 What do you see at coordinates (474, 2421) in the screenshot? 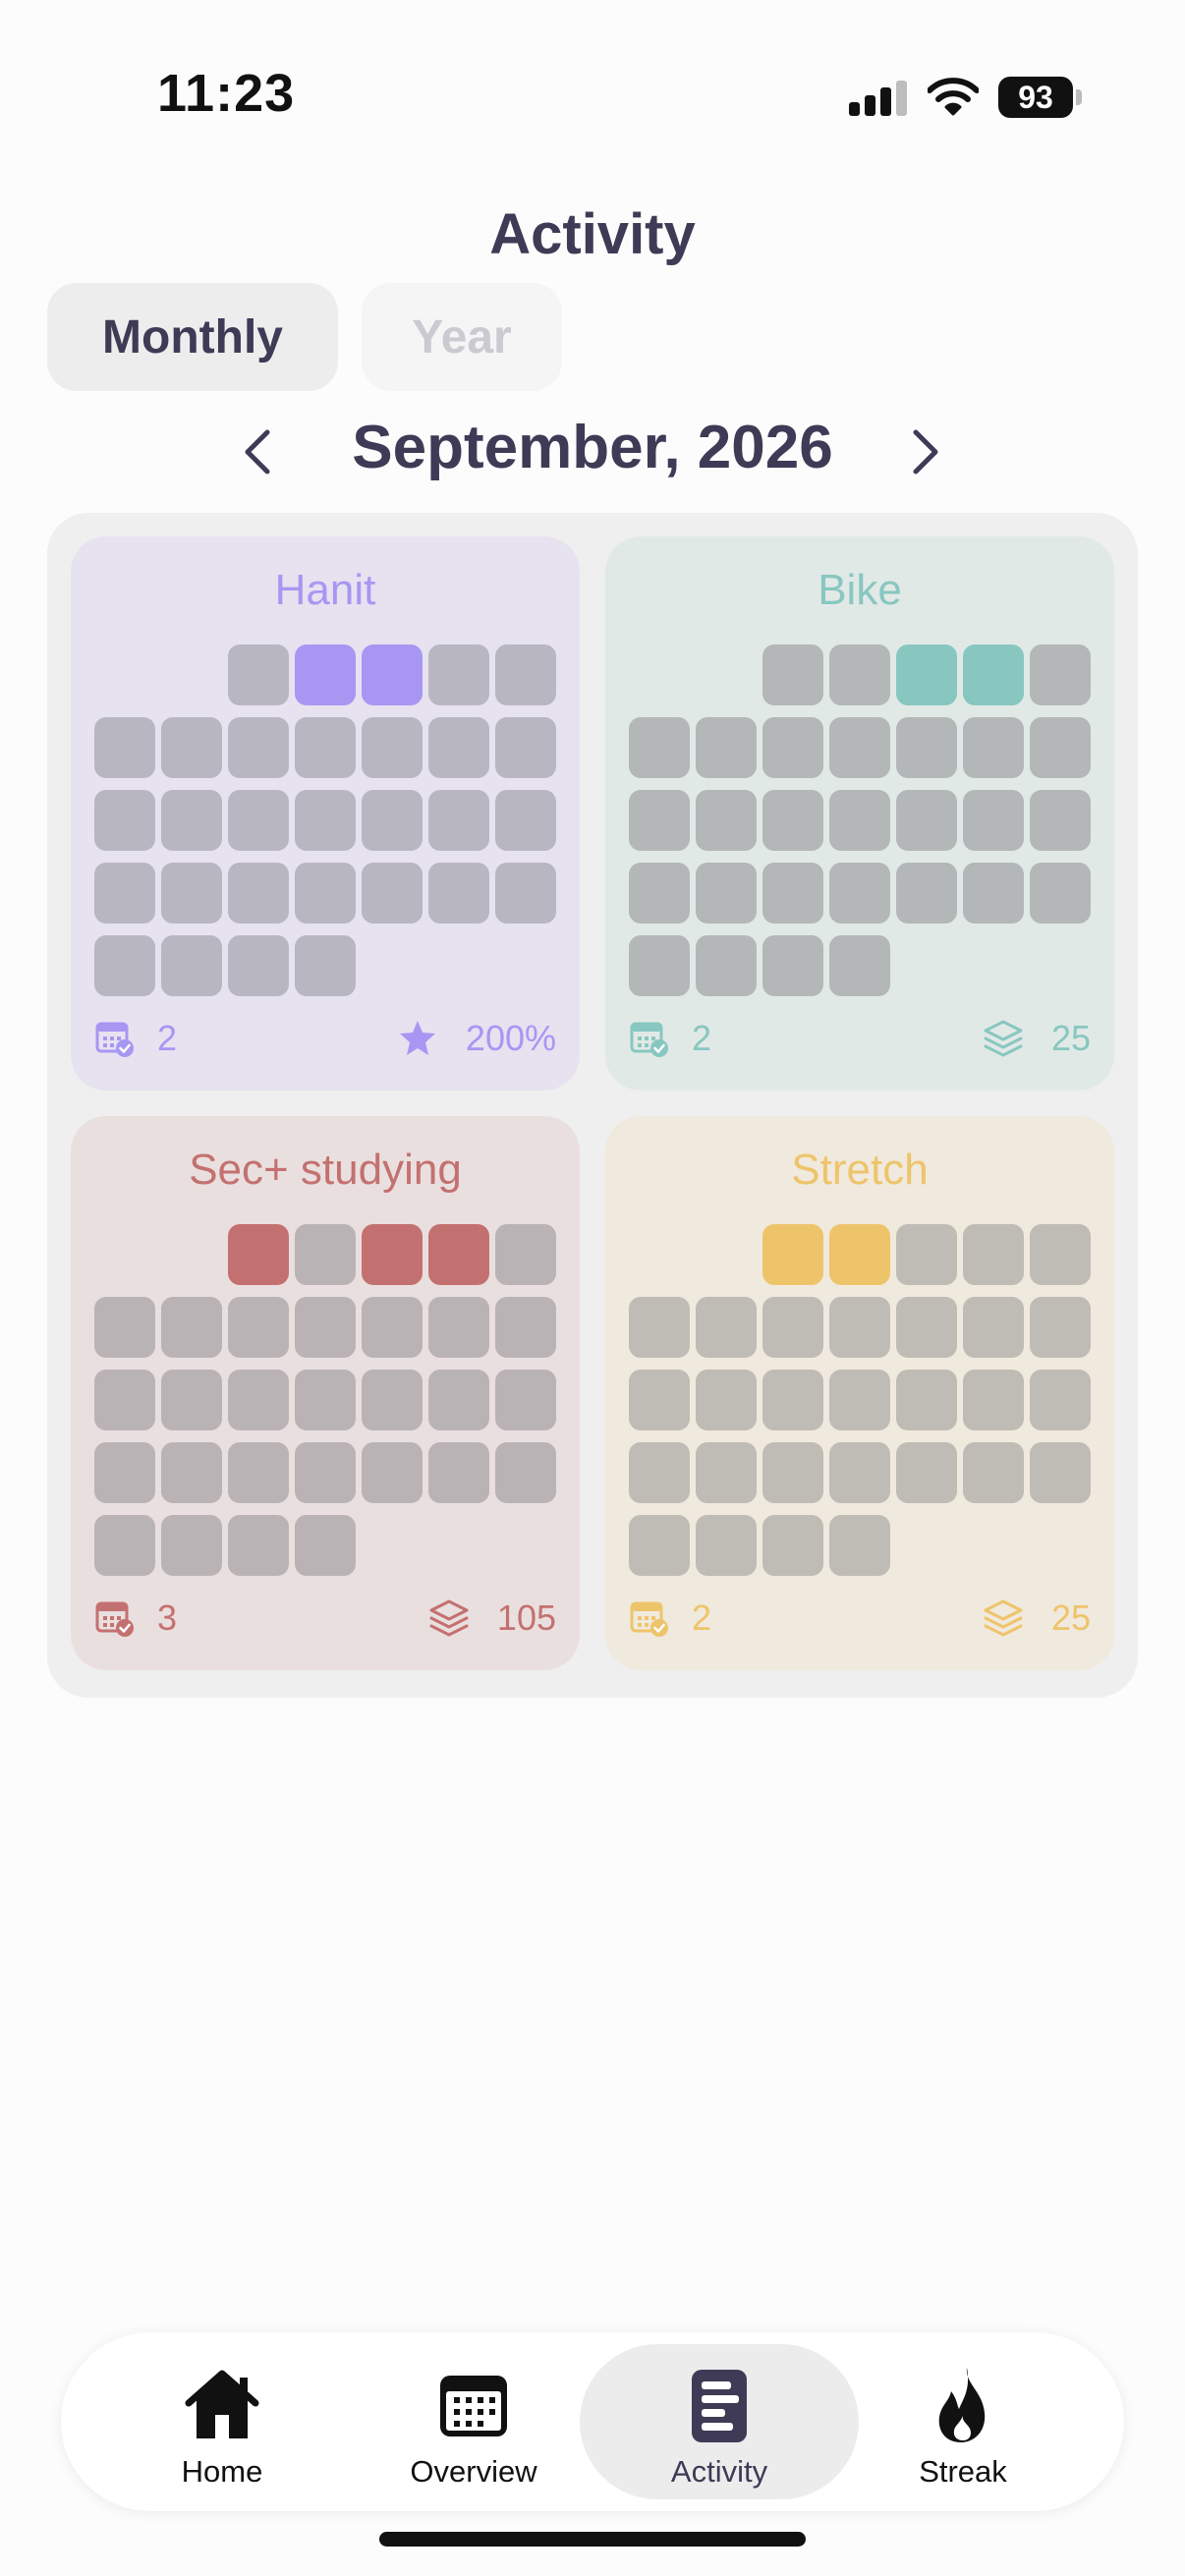
I see `tab-overview: Overview` at bounding box center [474, 2421].